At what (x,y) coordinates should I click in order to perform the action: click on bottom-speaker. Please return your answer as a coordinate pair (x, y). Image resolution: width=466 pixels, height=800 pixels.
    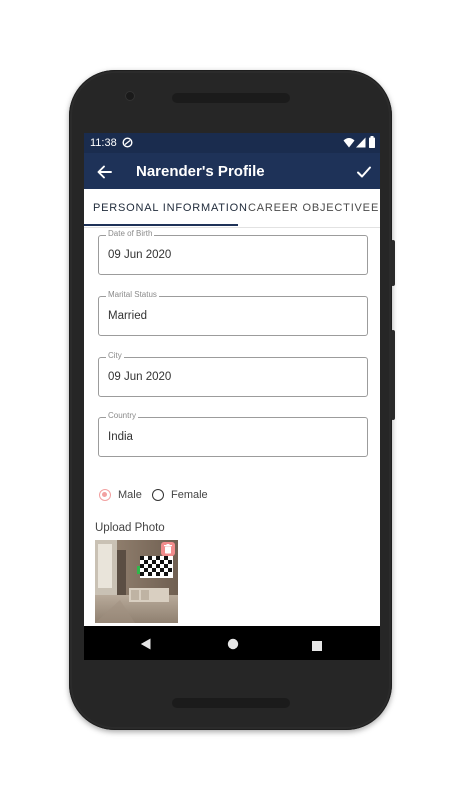
    Looking at the image, I should click on (231, 703).